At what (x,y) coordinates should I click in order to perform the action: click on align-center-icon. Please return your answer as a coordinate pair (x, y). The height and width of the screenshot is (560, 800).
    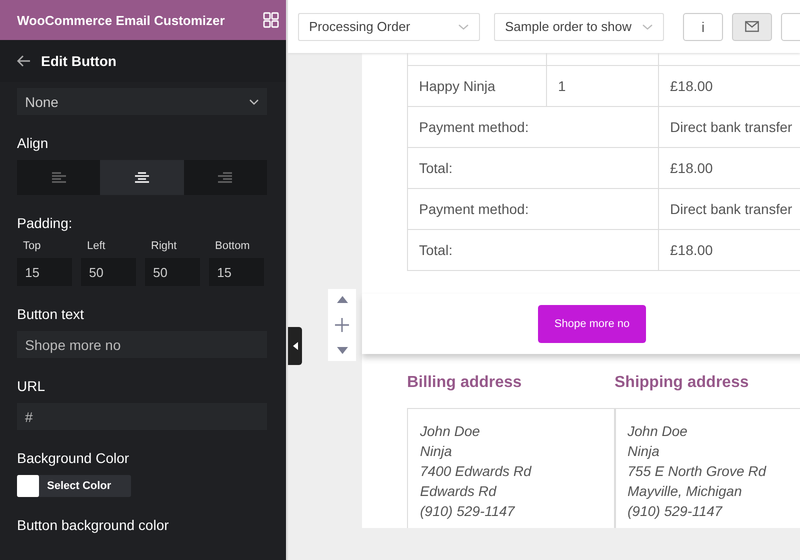
    Looking at the image, I should click on (141, 177).